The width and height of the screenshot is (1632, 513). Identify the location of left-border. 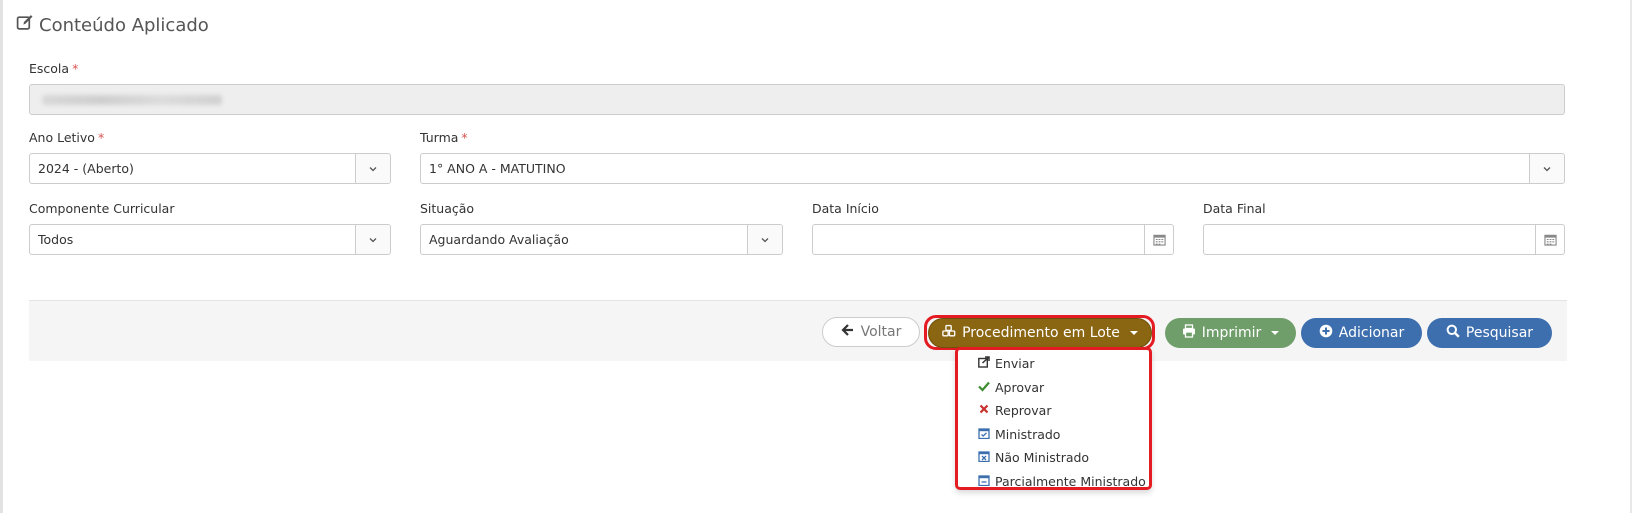
(1, 256).